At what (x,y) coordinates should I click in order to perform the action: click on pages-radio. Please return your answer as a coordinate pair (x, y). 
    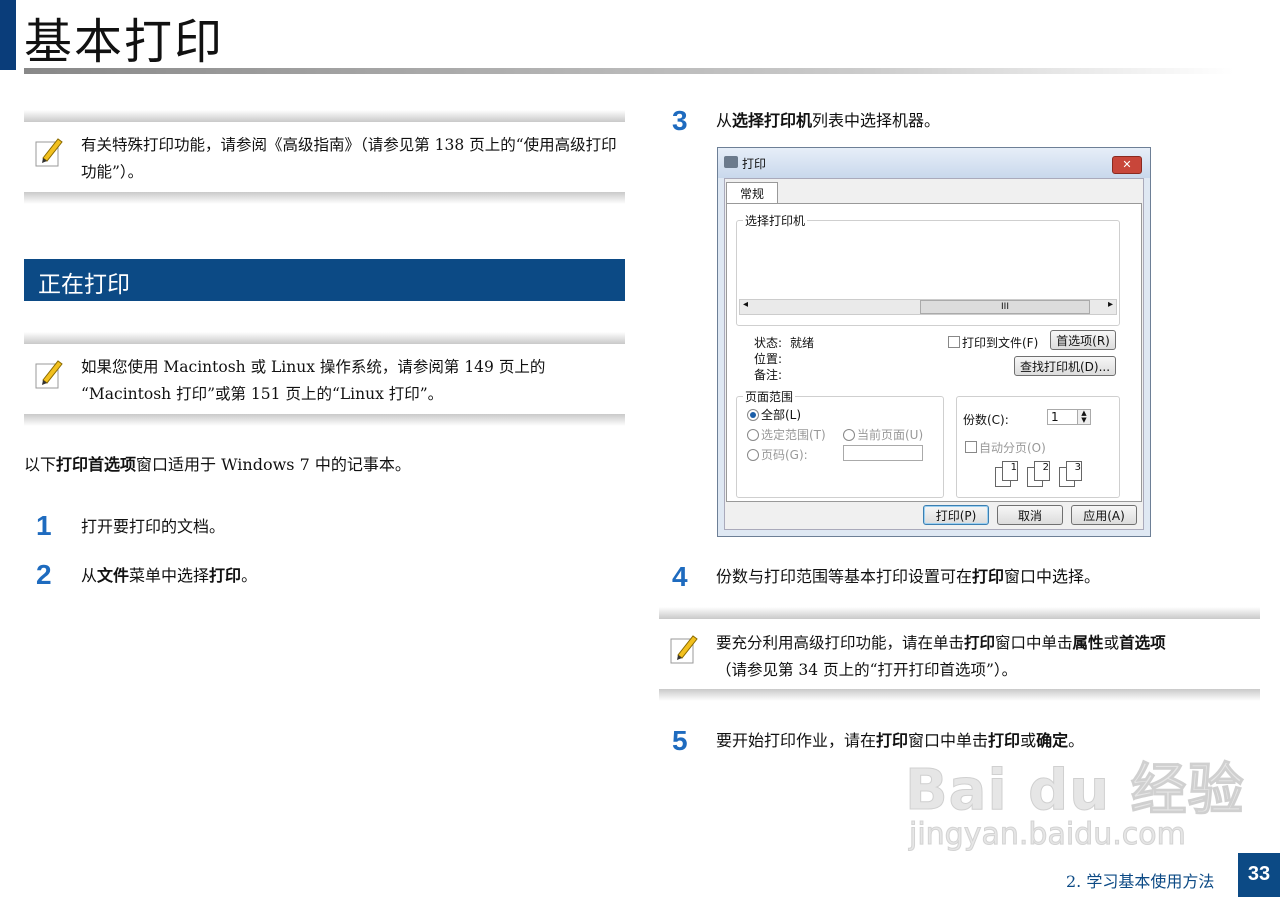
    Looking at the image, I should click on (753, 455).